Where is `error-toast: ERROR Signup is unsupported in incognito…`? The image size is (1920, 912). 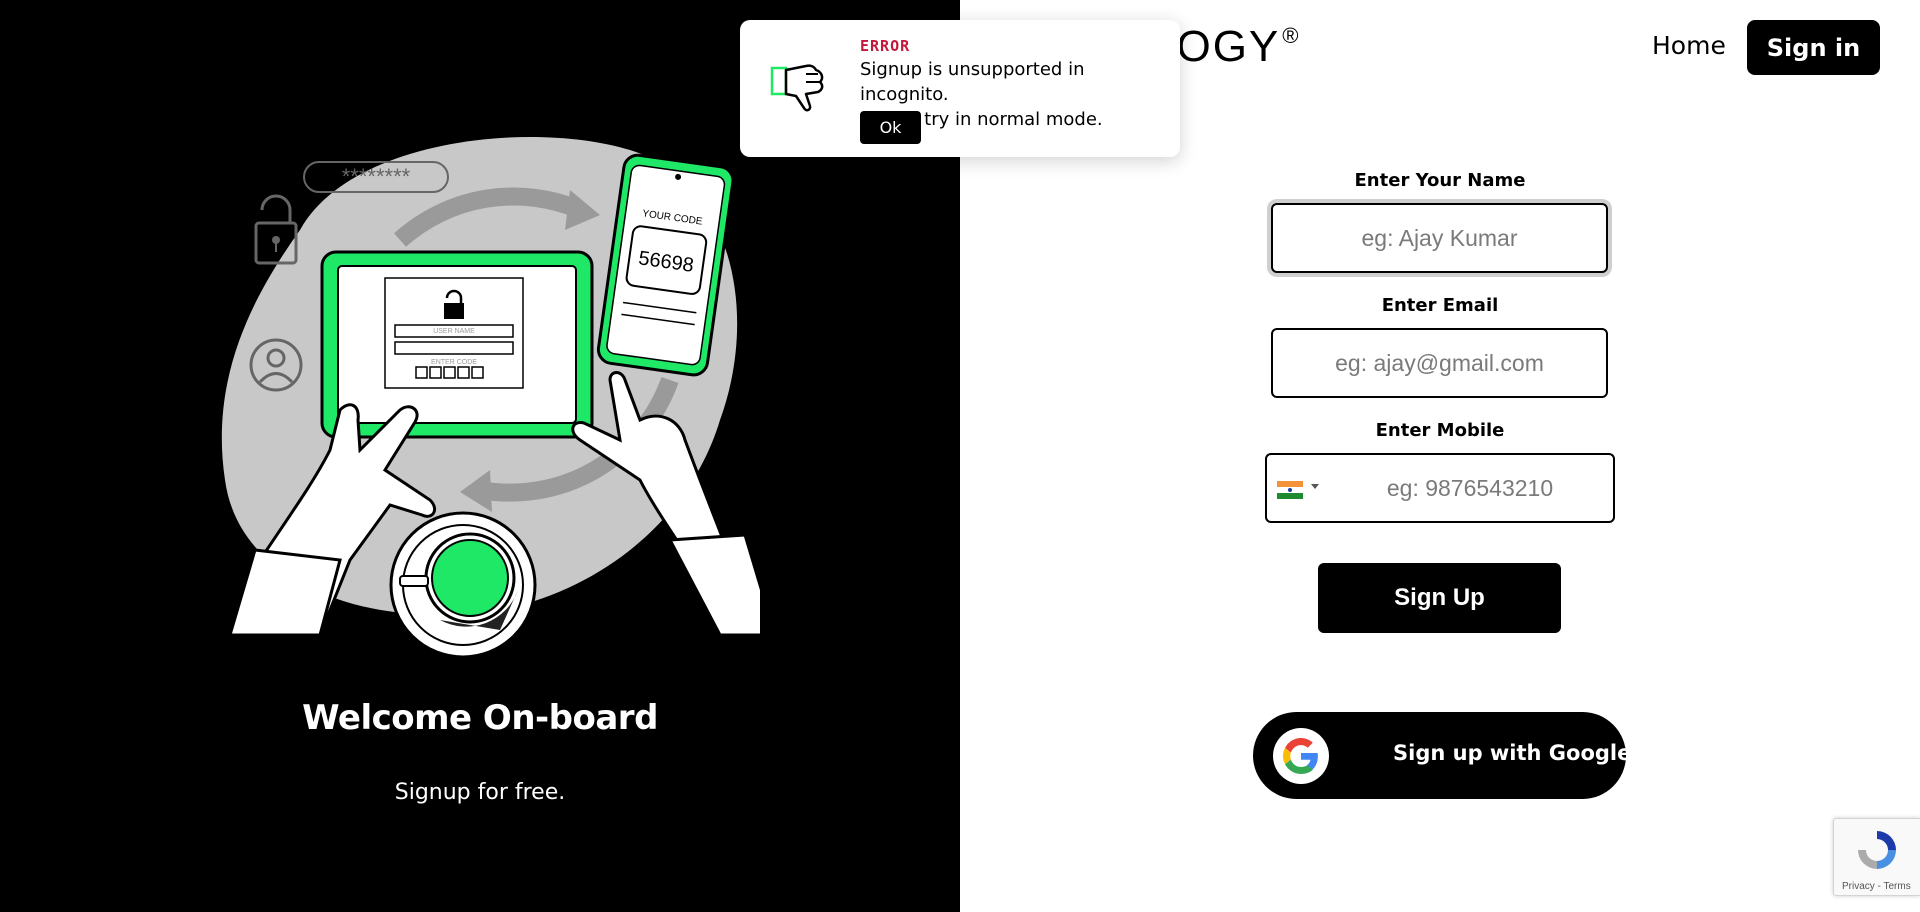
error-toast: ERROR Signup is unsupported in incognito… is located at coordinates (960, 88).